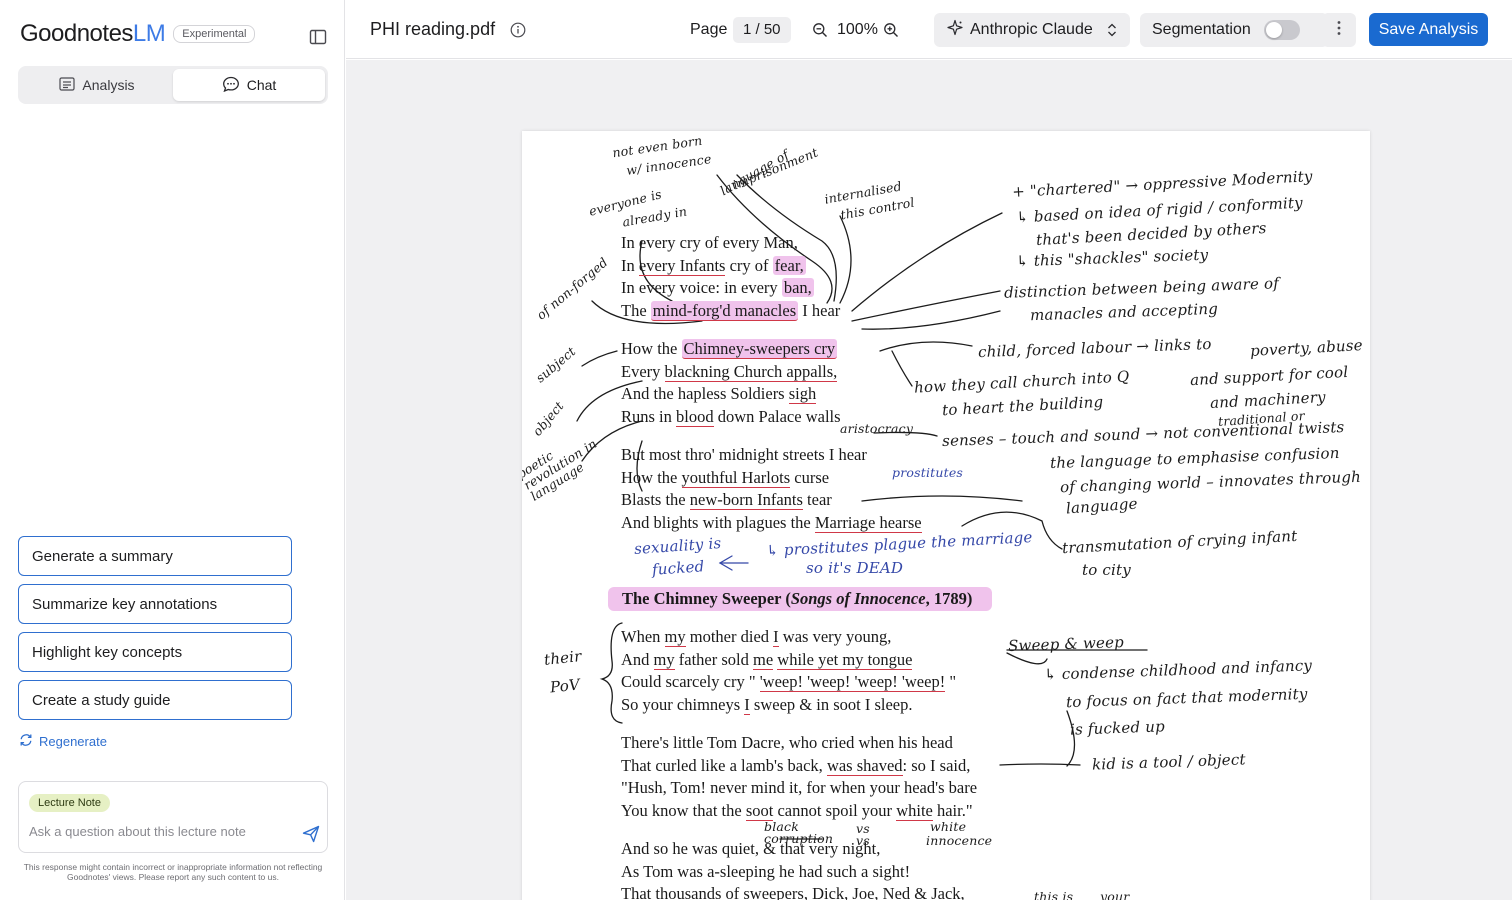  Describe the element at coordinates (817, 499) in the screenshot. I see `text-run: tear` at that location.